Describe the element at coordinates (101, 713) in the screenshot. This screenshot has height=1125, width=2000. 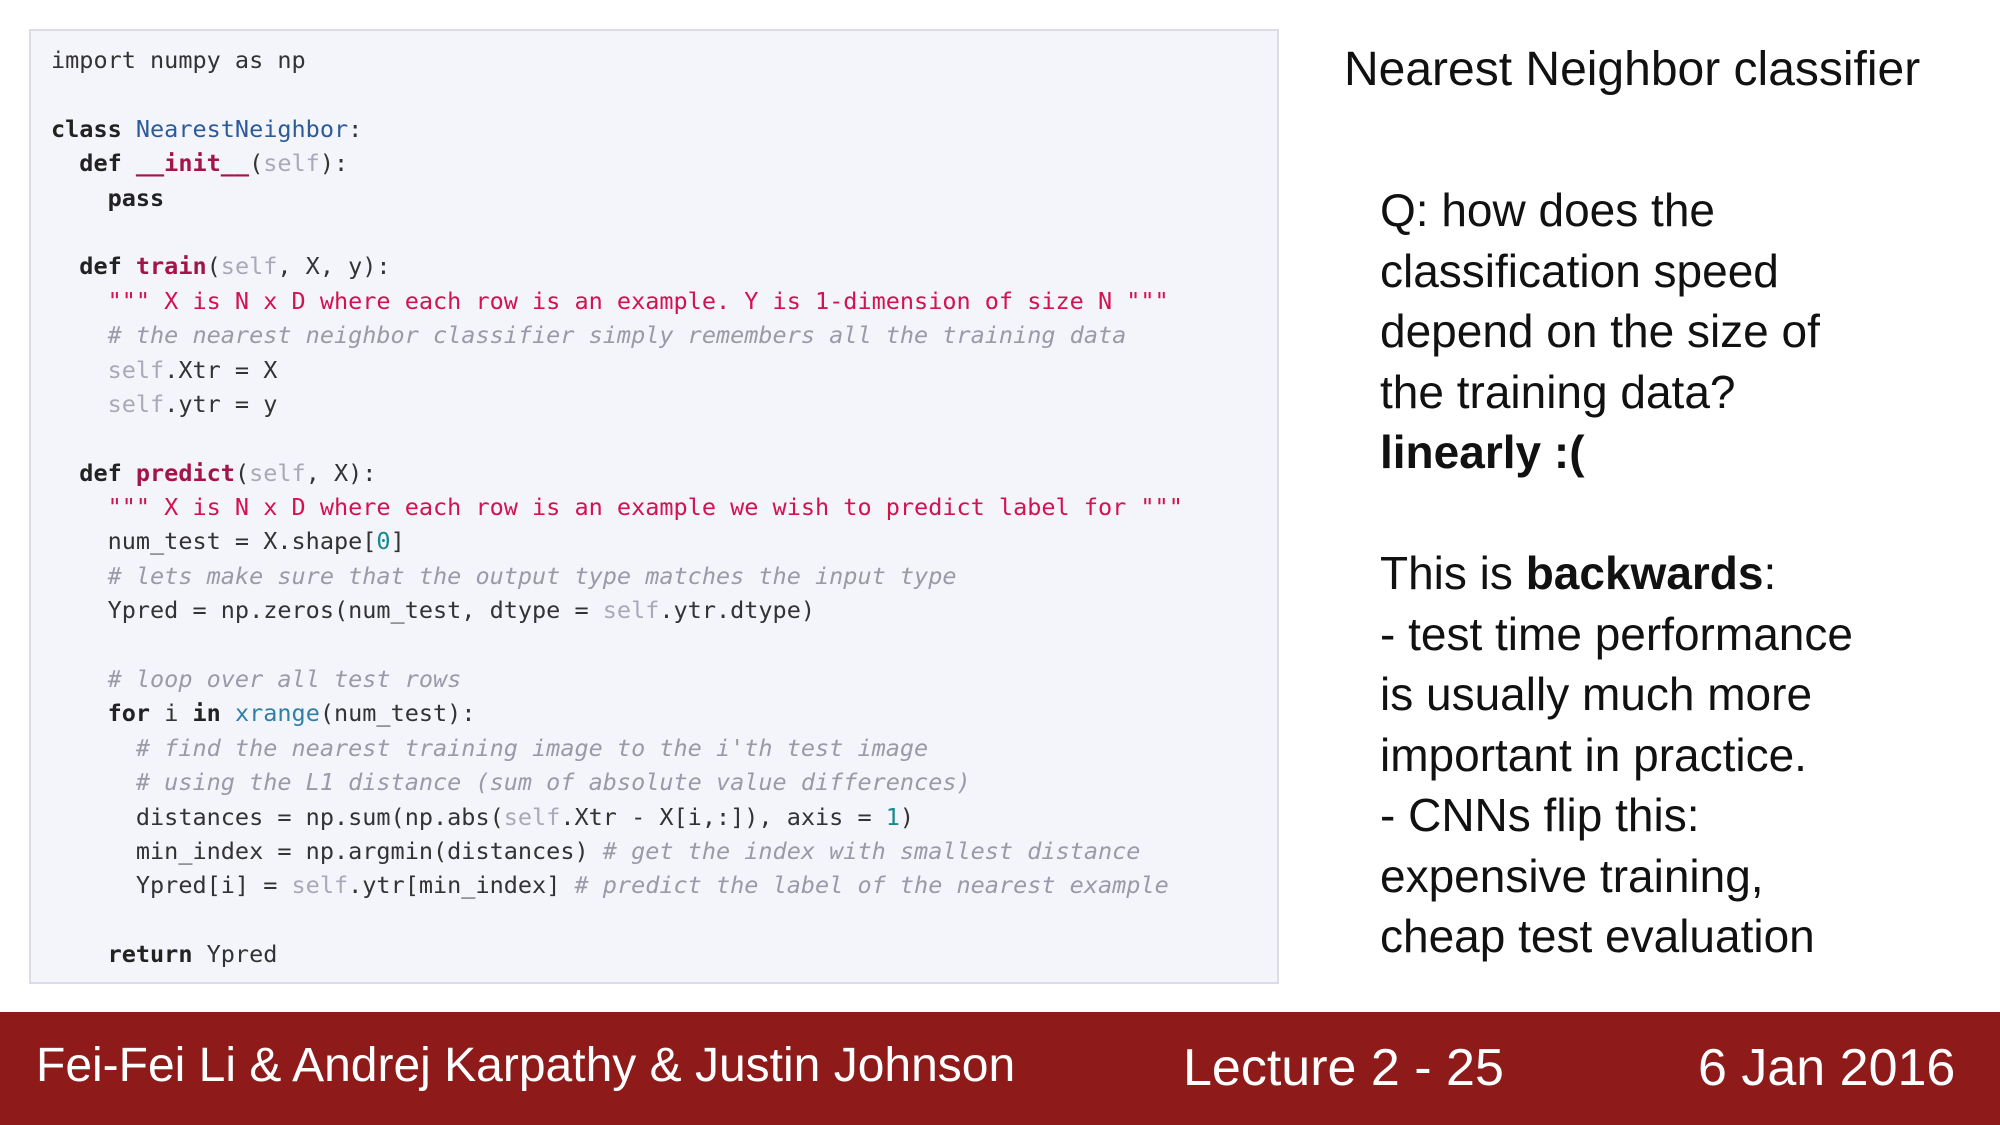
I see `keyword: for` at that location.